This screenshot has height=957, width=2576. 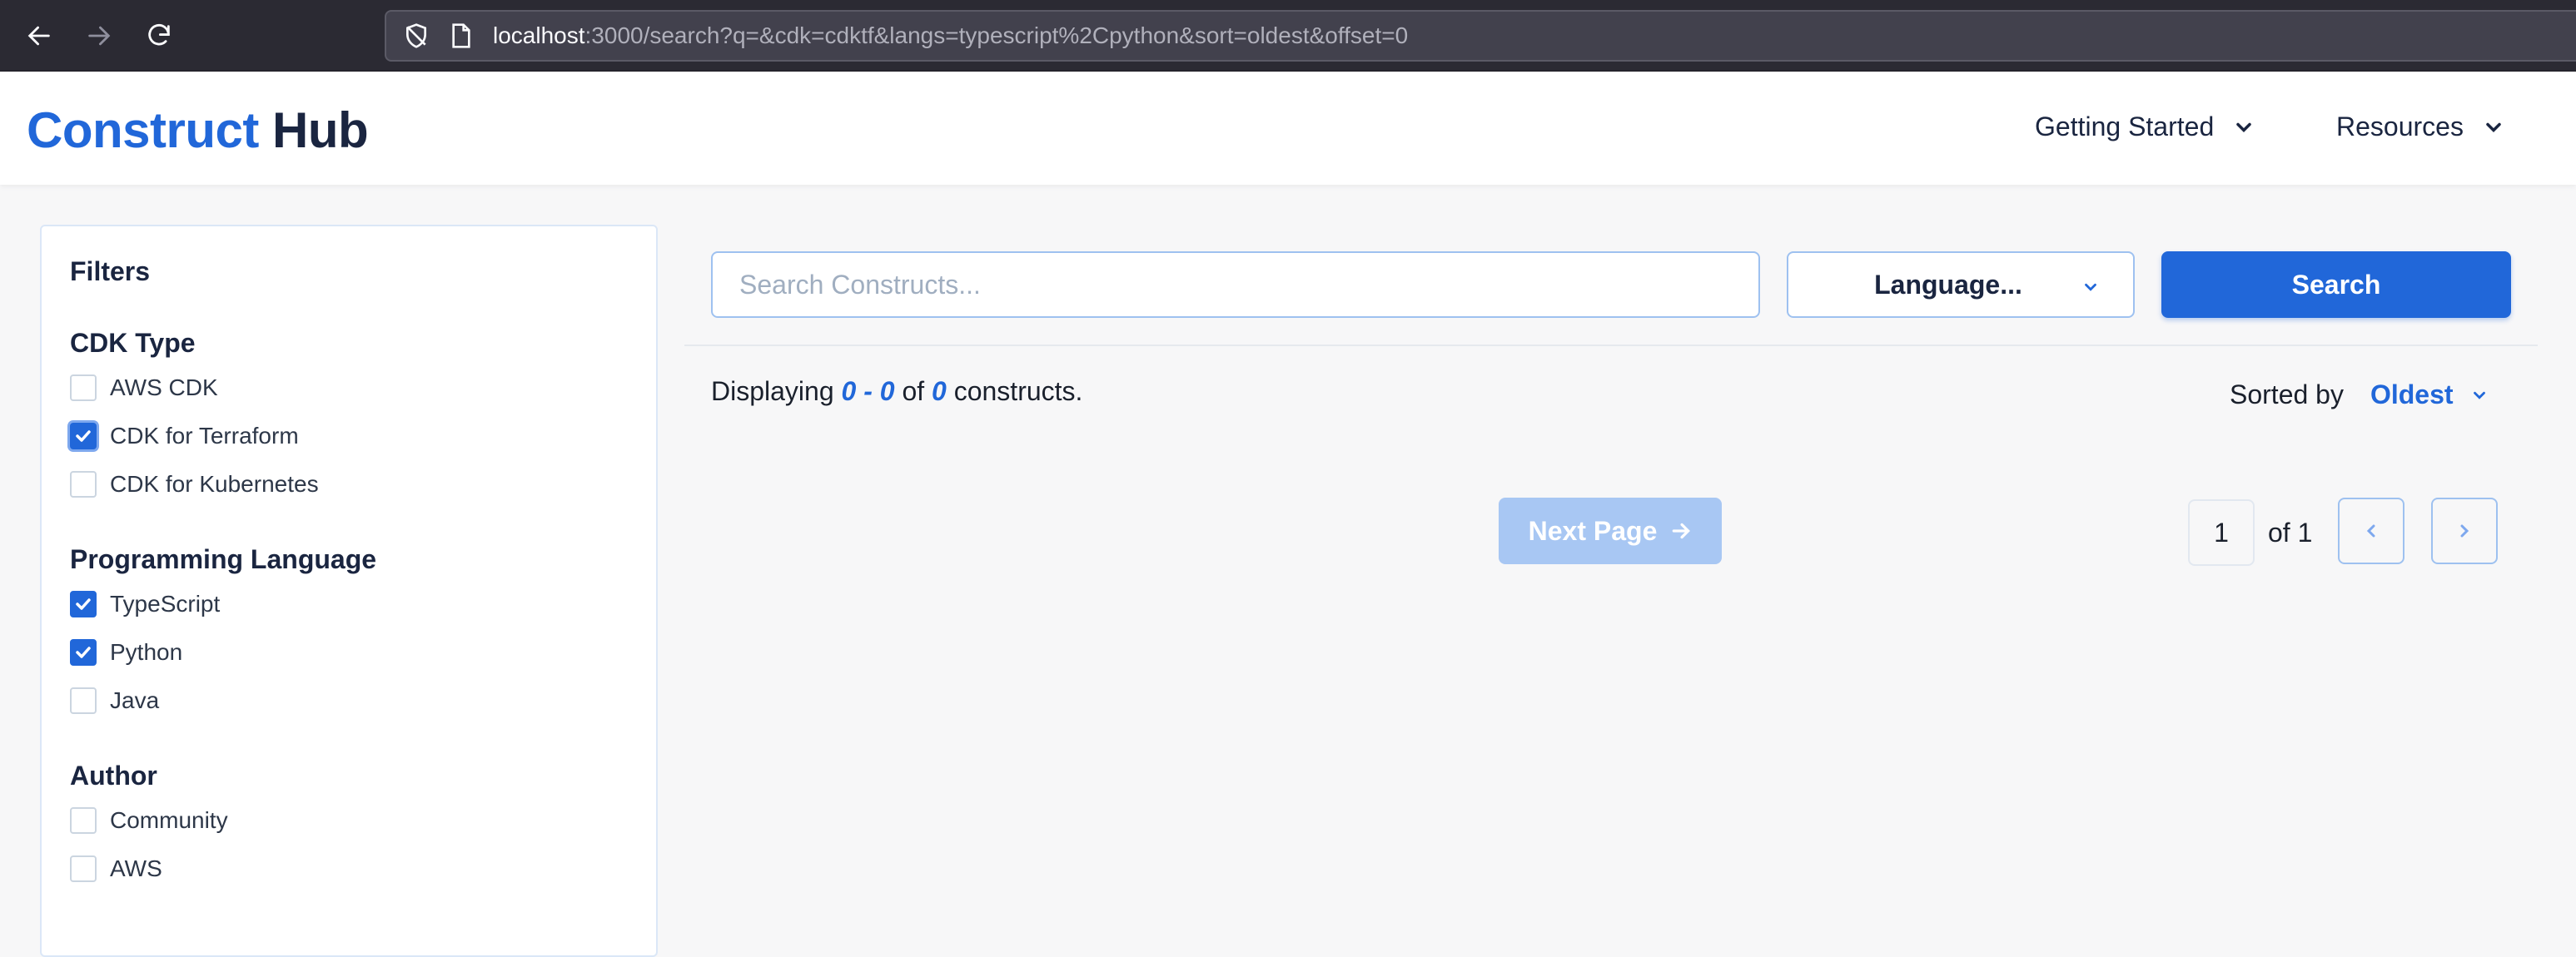 I want to click on arrow-left-icon, so click(x=38, y=36).